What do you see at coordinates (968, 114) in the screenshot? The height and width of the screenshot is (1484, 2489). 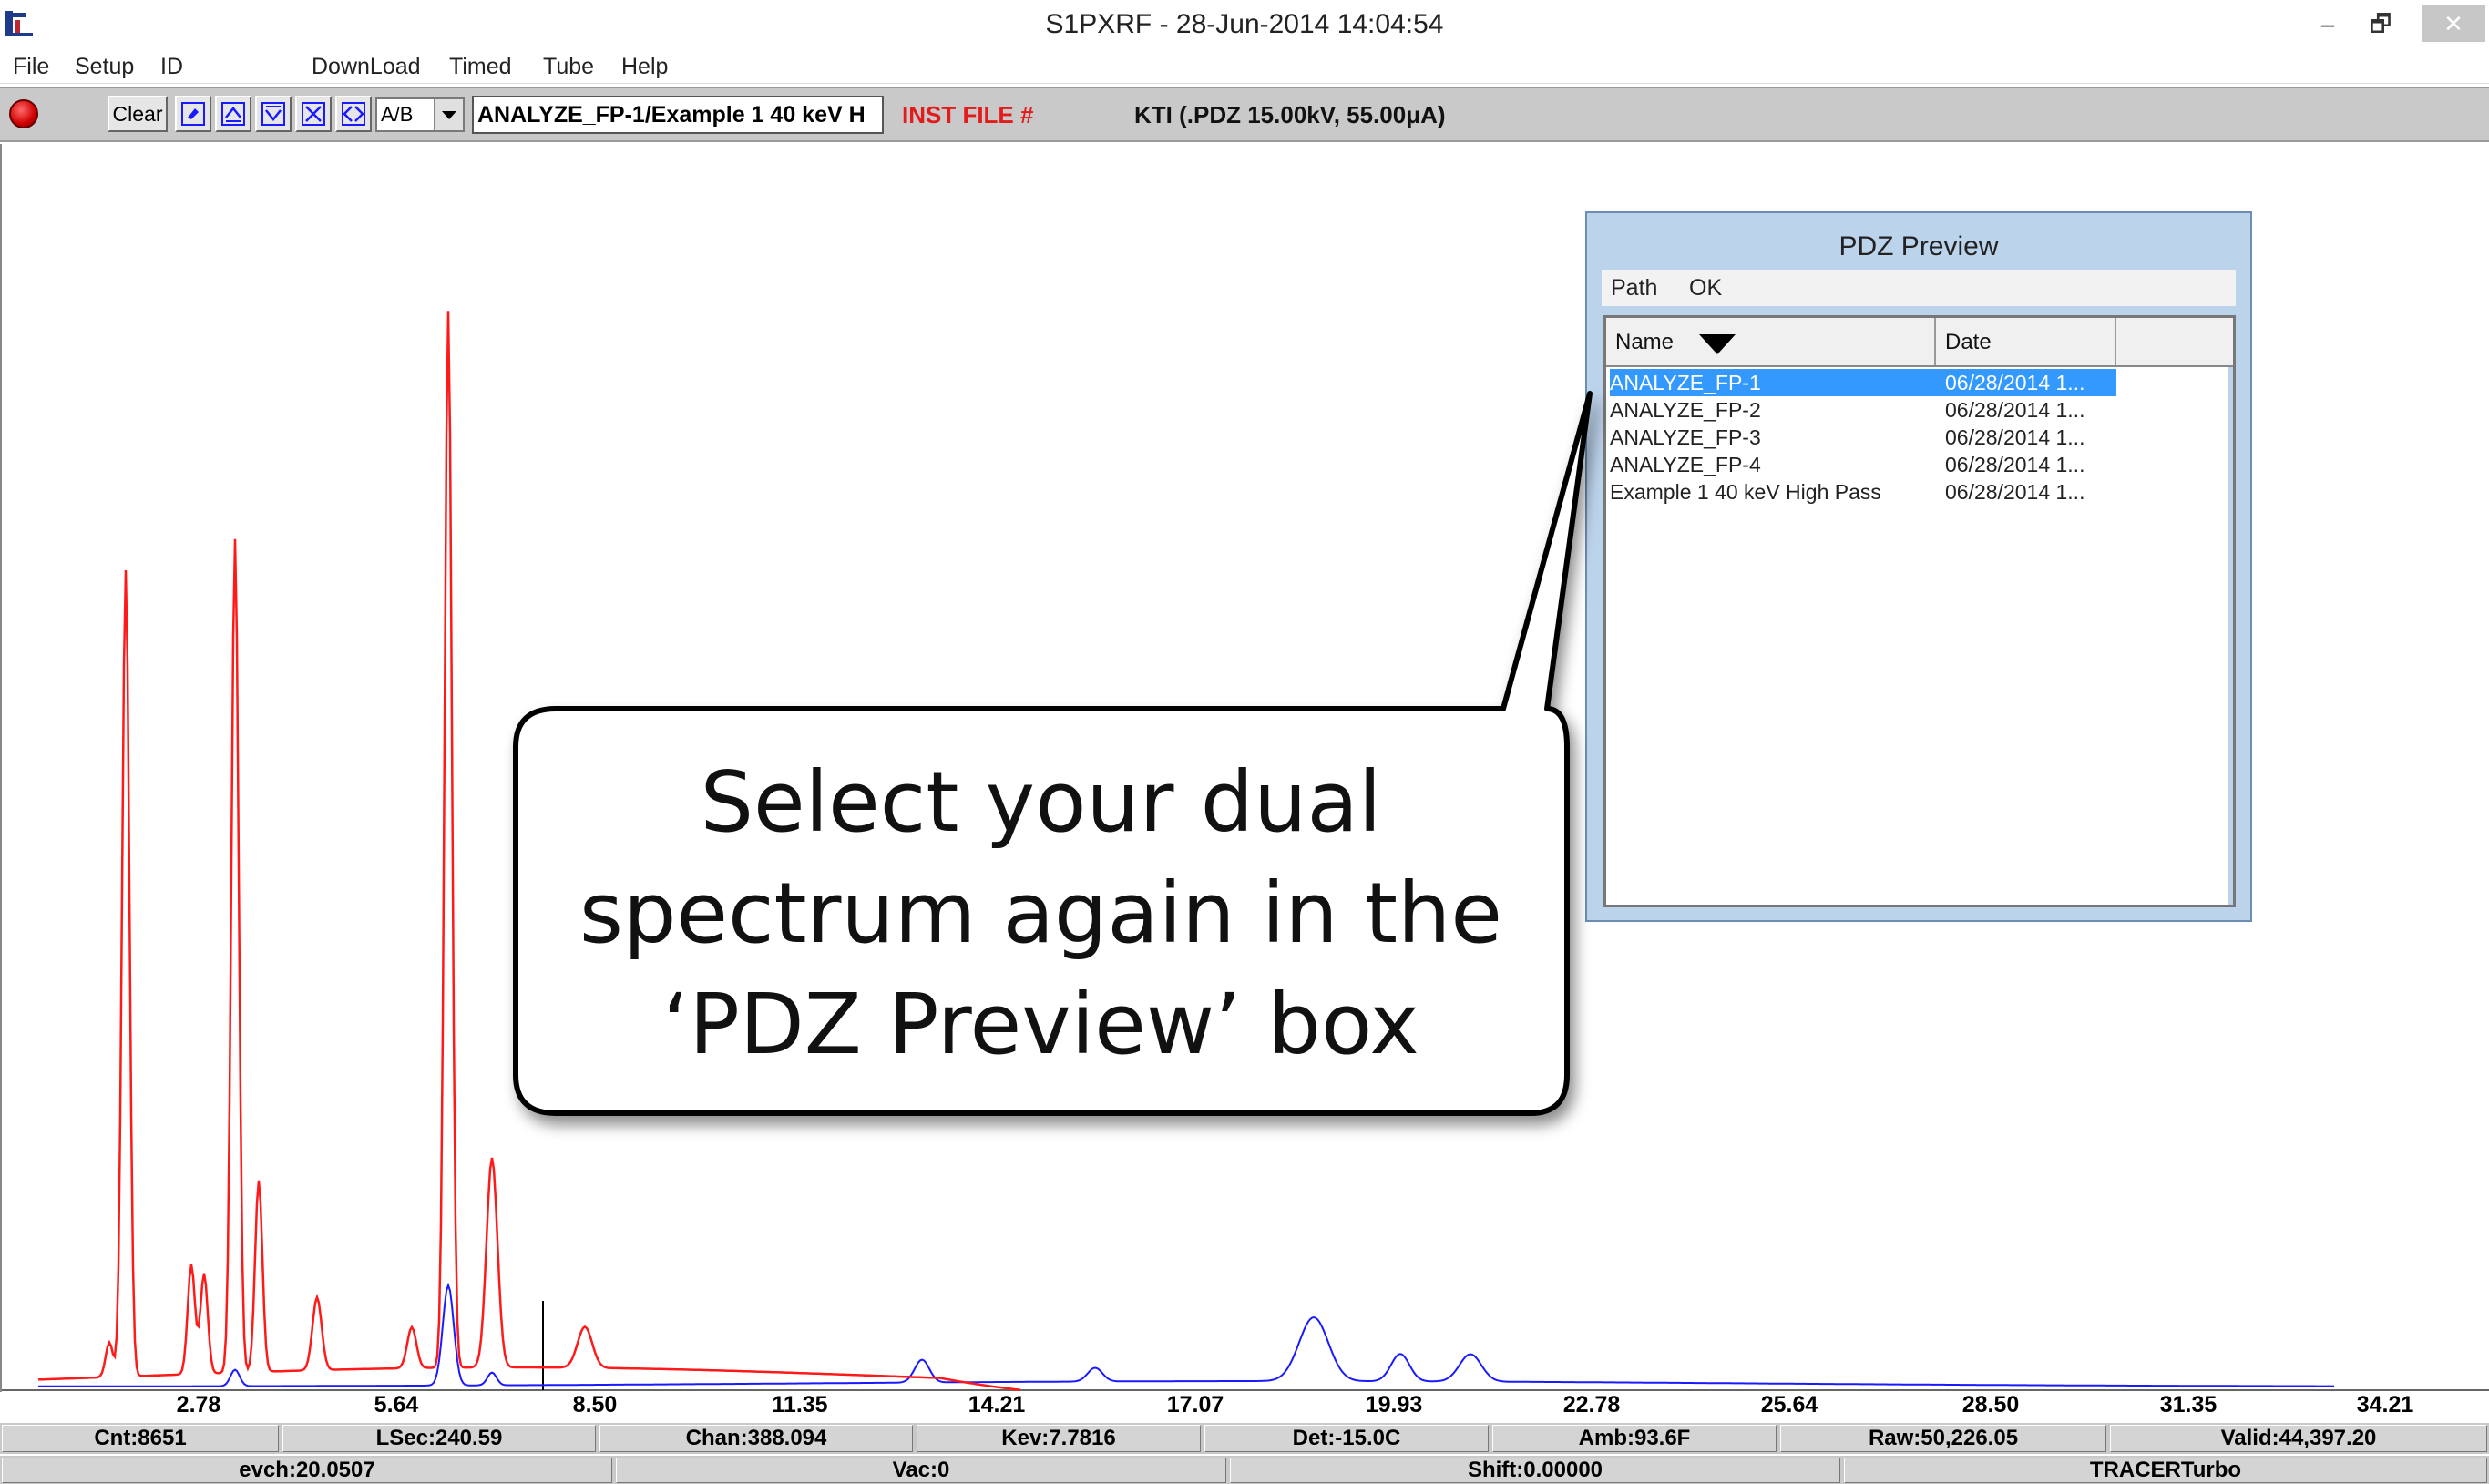 I see `inst-file-label: INST FILE #` at bounding box center [968, 114].